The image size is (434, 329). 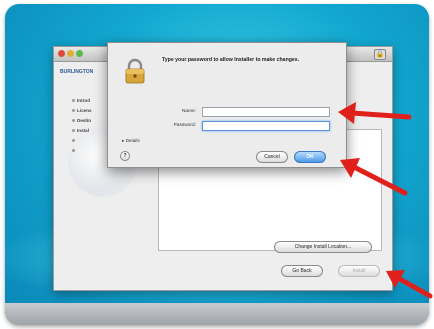 I want to click on annotation-arrows, so click(x=385, y=200).